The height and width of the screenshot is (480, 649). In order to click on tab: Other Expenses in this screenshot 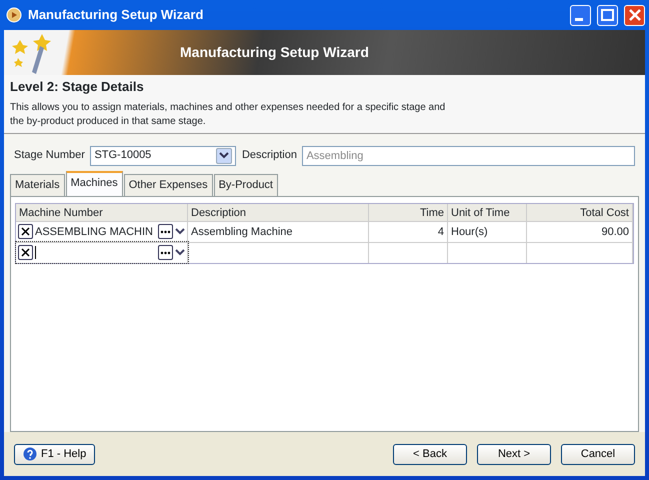, I will do `click(168, 185)`.